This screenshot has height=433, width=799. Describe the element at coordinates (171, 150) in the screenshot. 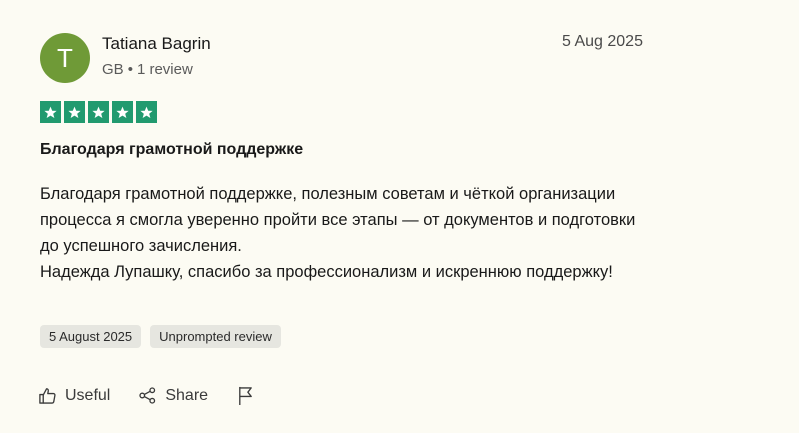

I see `review-title: Благодаря грамотной поддержке` at that location.